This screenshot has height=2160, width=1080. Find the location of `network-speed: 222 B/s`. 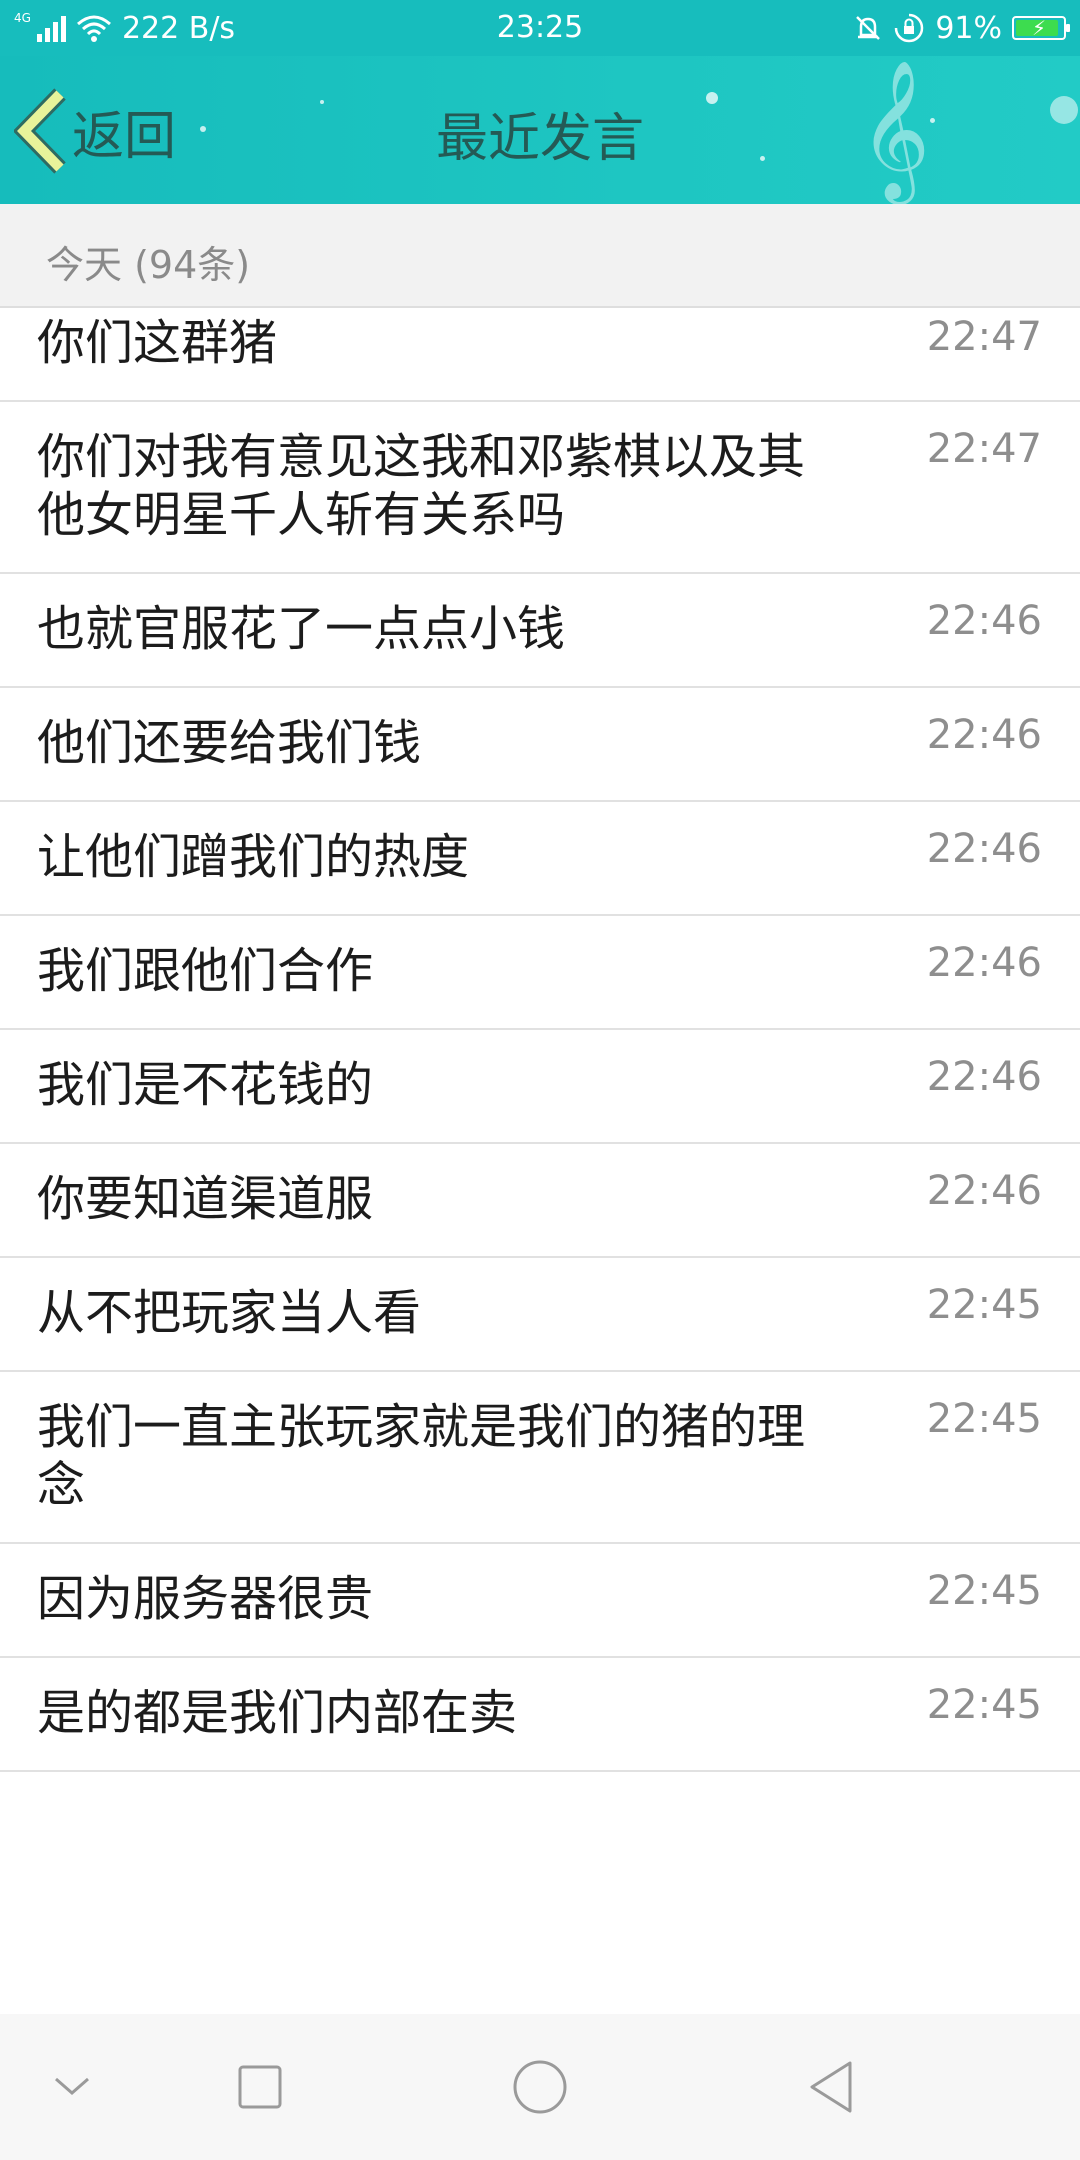

network-speed: 222 B/s is located at coordinates (178, 28).